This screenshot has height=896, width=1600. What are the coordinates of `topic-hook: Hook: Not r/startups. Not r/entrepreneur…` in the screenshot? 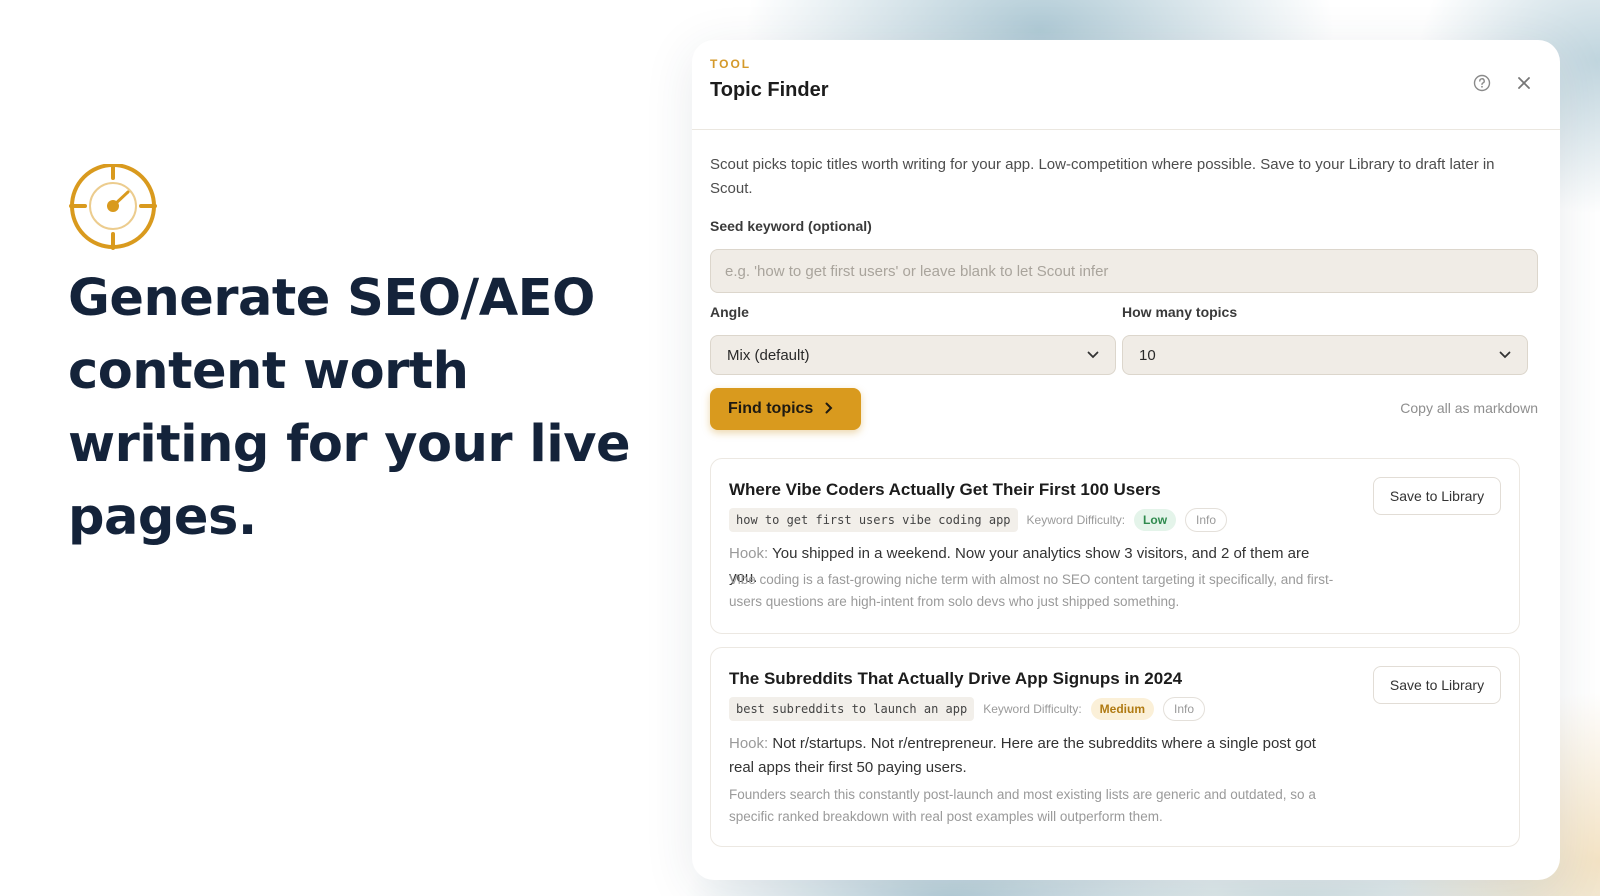 It's located at (1035, 756).